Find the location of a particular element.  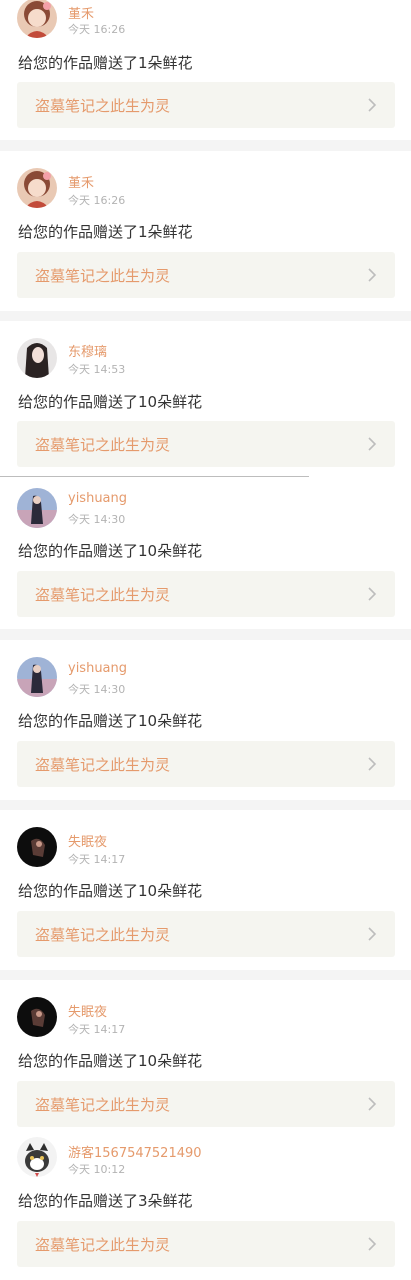

gift-message: 给您的作品赠送了3朵鲜花 is located at coordinates (105, 1201).